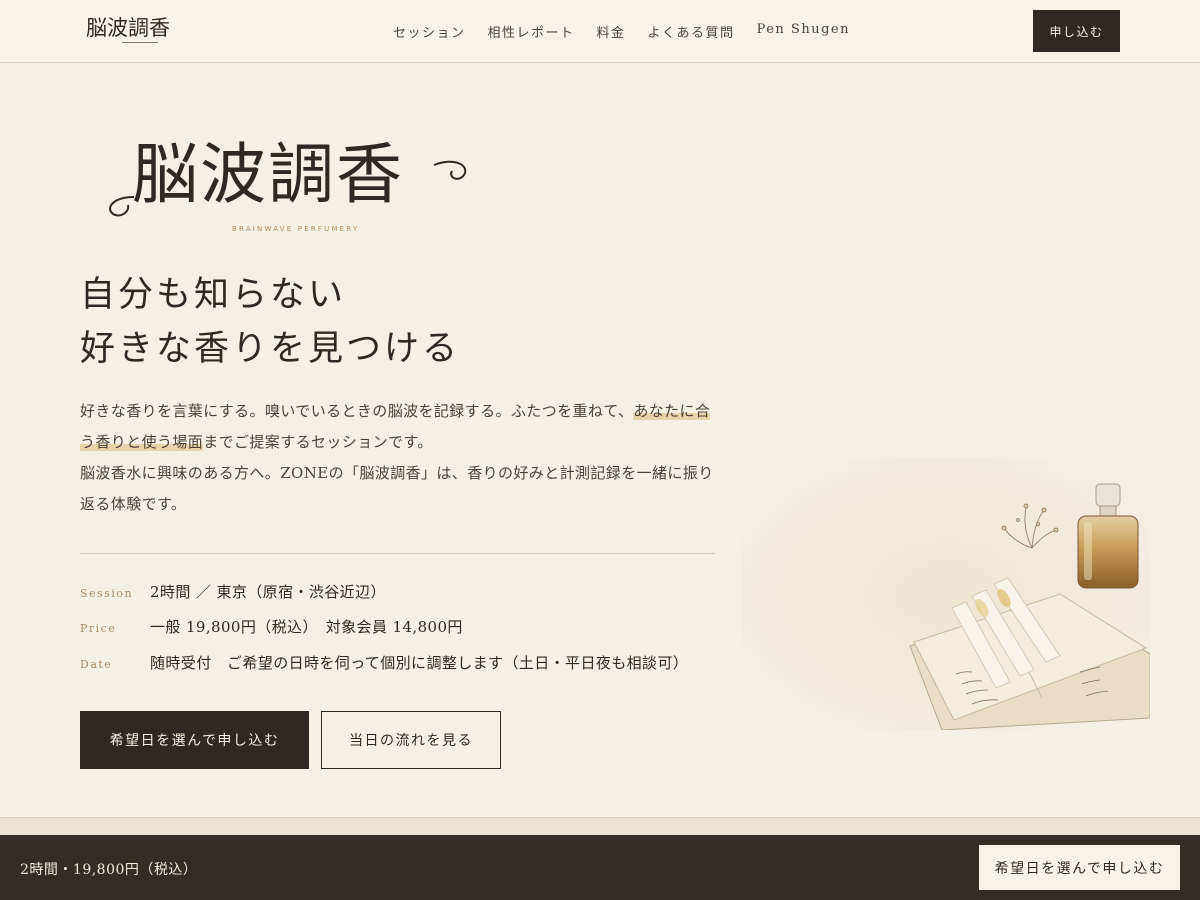 This screenshot has width=1200, height=900. Describe the element at coordinates (268, 592) in the screenshot. I see `info-value: 2時間 ／ 東京（原宿・渋谷近辺）` at that location.